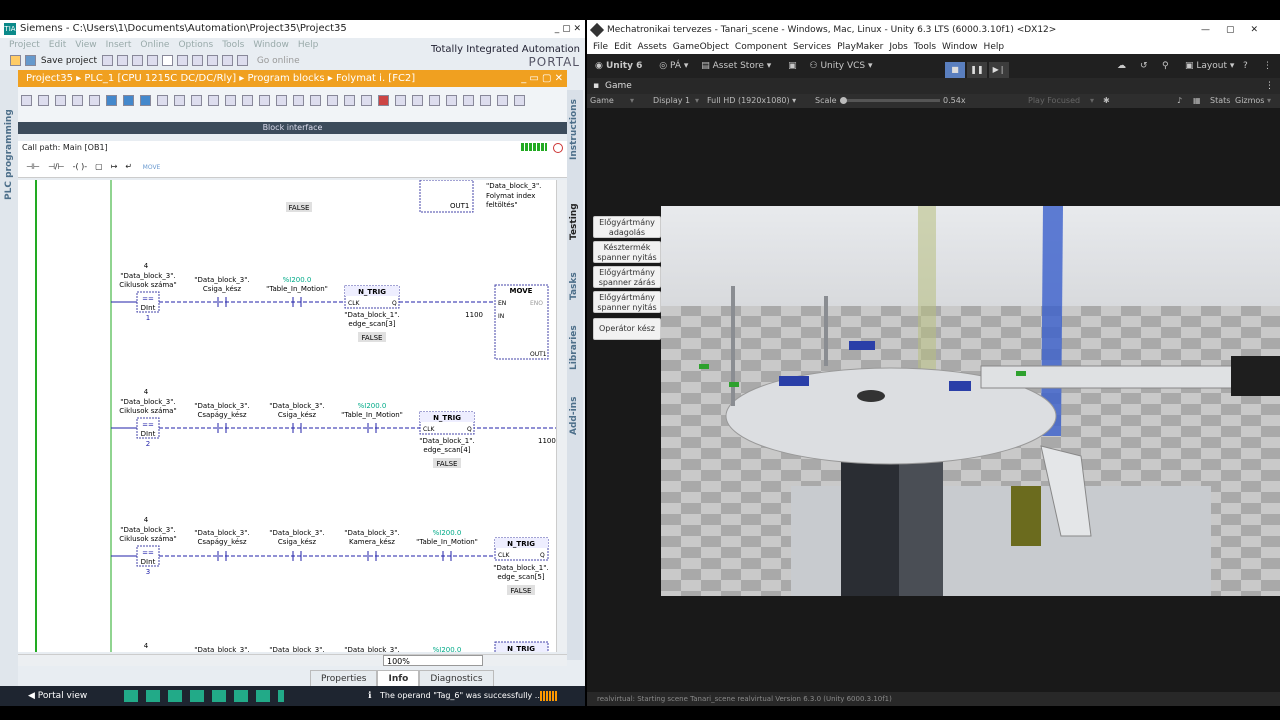 This screenshot has width=1280, height=720. What do you see at coordinates (574, 221) in the screenshot?
I see `tab-testing: Testing` at bounding box center [574, 221].